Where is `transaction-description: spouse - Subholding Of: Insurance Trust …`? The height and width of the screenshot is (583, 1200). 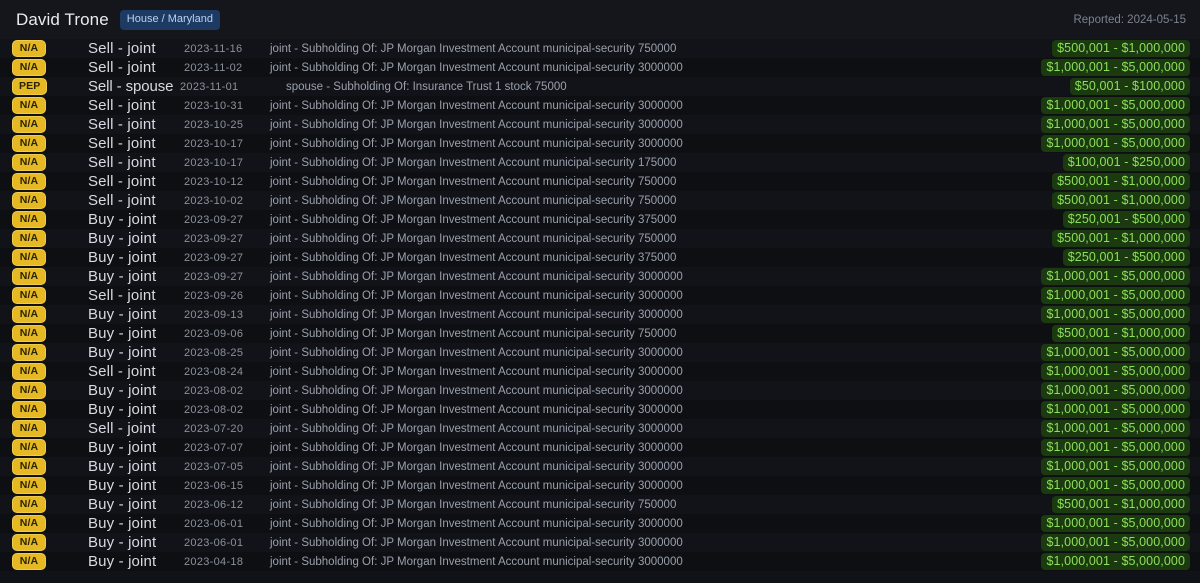 transaction-description: spouse - Subholding Of: Insurance Trust … is located at coordinates (426, 86).